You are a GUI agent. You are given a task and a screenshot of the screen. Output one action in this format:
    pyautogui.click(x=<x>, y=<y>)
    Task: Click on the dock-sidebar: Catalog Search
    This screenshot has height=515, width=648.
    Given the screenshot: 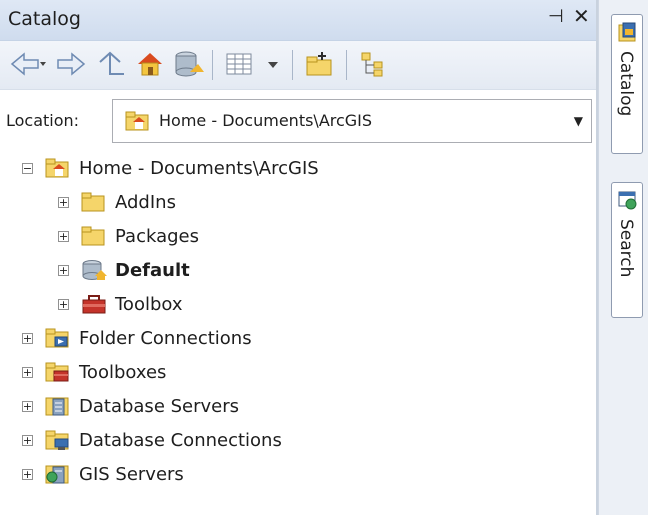 What is the action you would take?
    pyautogui.click(x=623, y=257)
    